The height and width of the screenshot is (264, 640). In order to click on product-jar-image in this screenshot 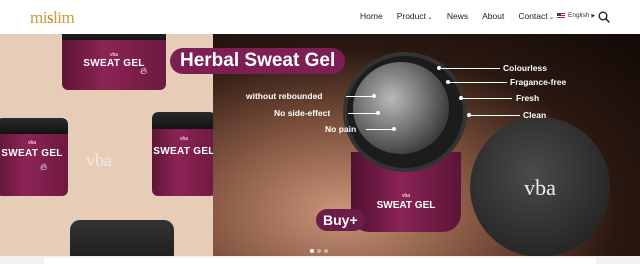, I will do `click(122, 238)`.